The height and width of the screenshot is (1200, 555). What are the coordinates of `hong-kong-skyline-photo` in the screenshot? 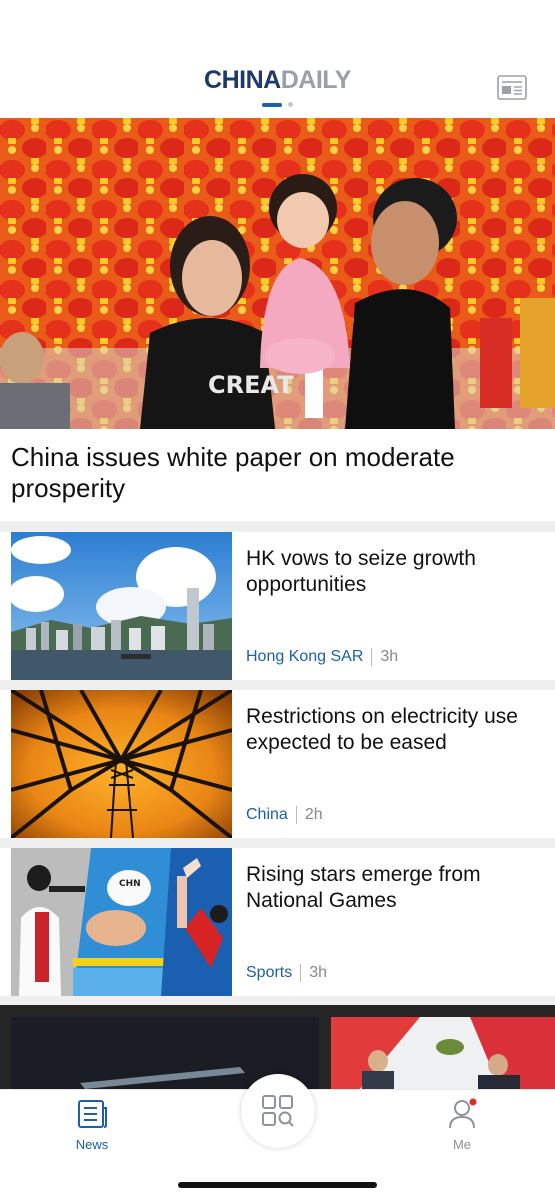 It's located at (121, 606).